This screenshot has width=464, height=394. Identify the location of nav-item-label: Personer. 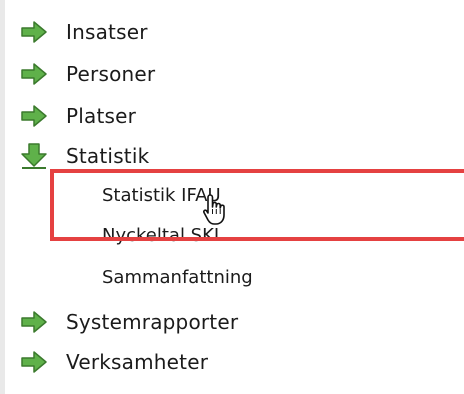
(111, 74).